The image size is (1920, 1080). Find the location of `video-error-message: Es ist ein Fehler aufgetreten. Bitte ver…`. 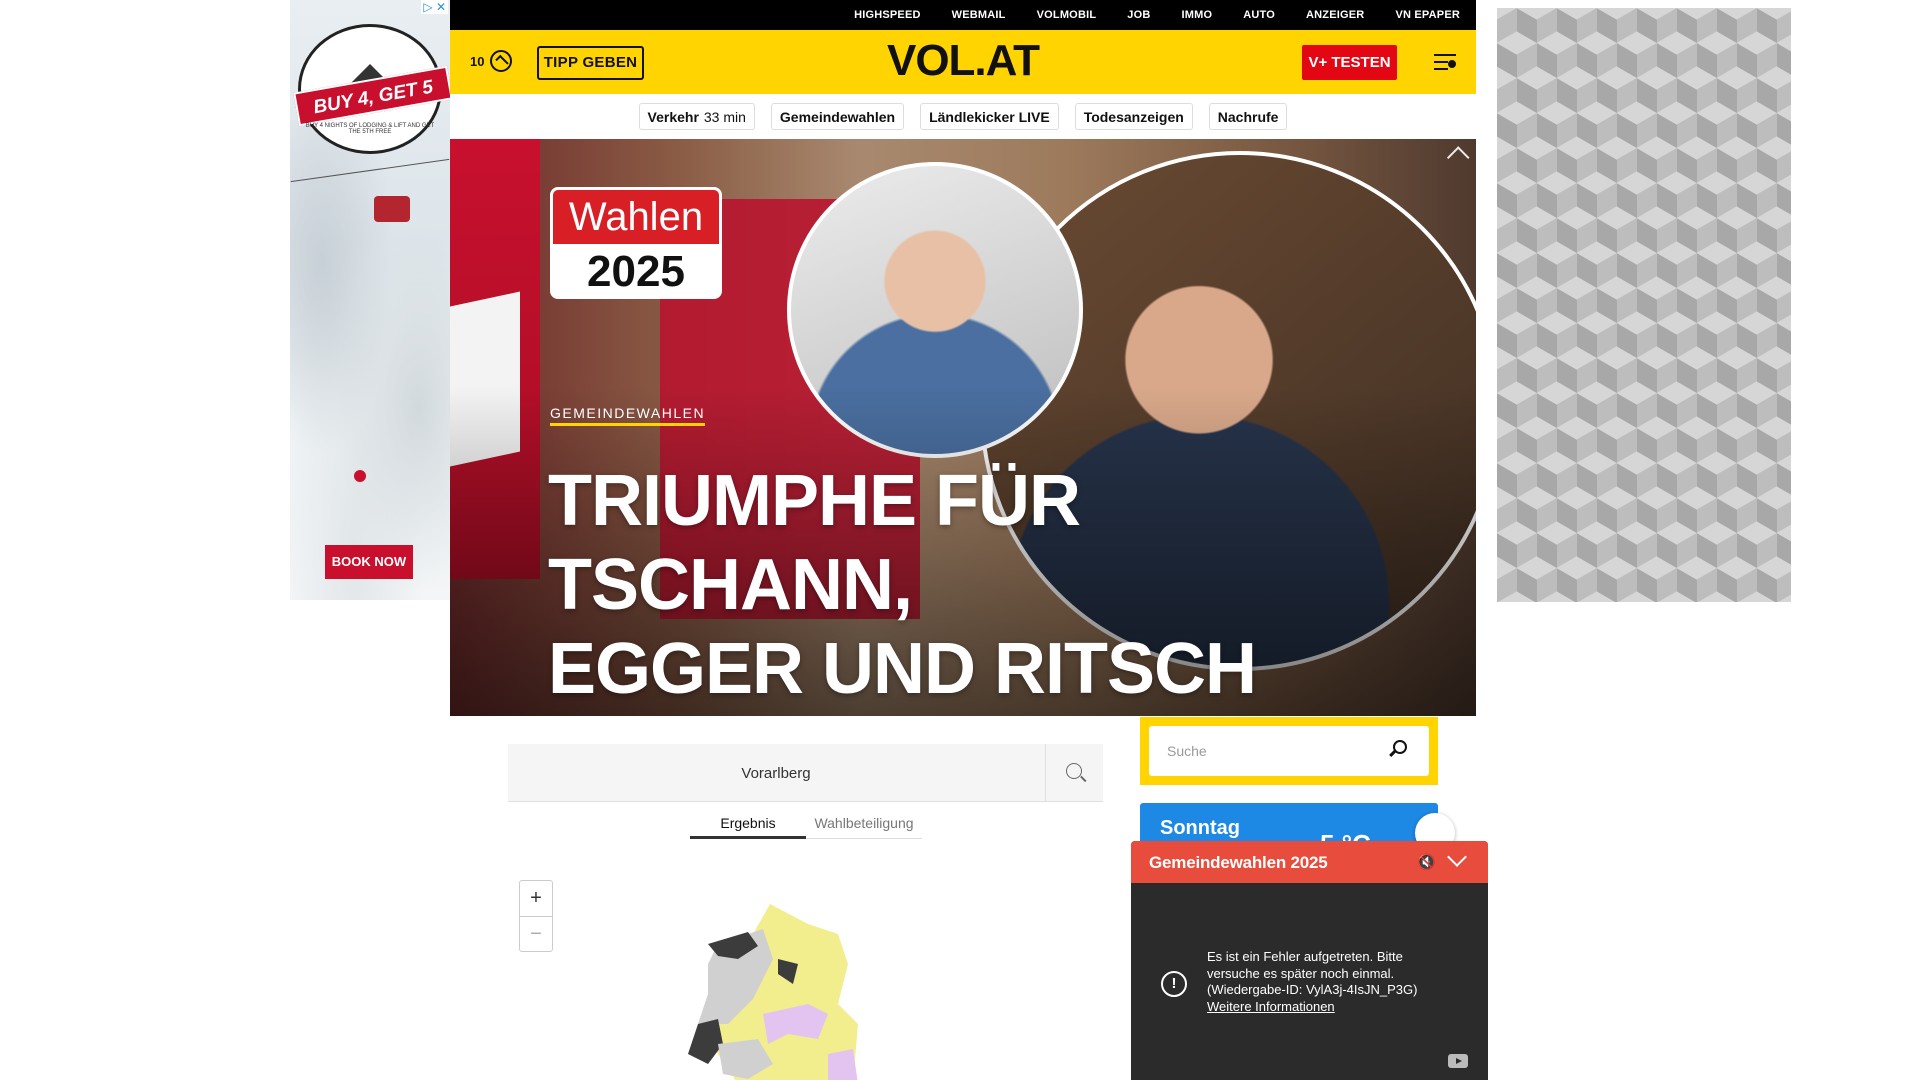

video-error-message: Es ist ein Fehler aufgetreten. Bitte ver… is located at coordinates (1342, 982).